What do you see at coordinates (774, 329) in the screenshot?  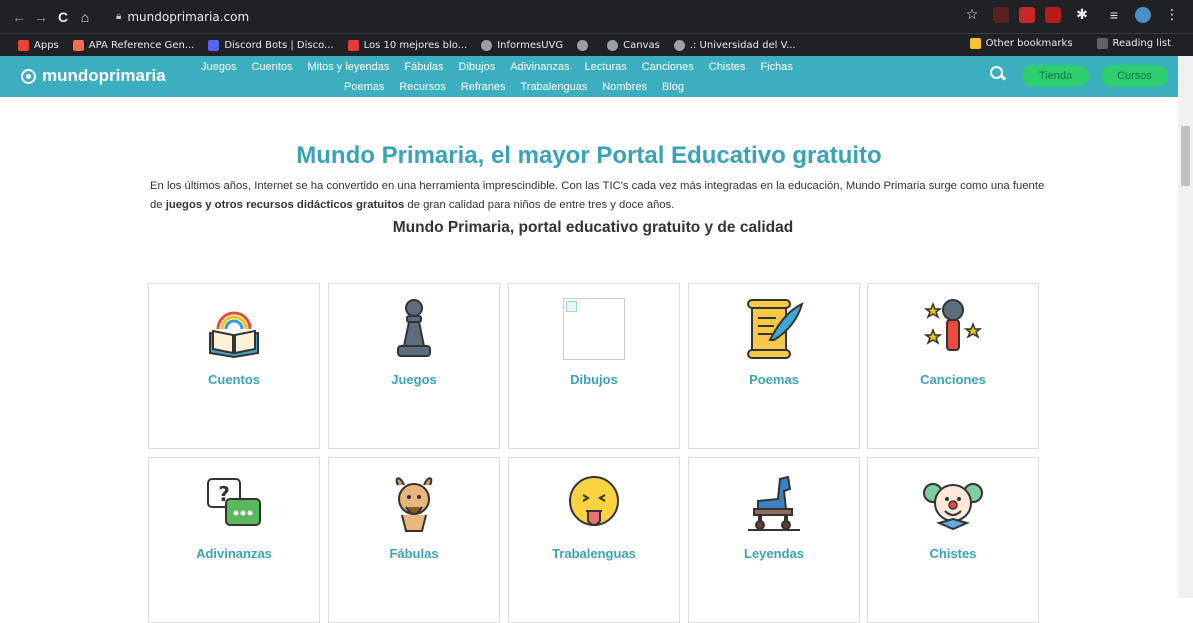 I see `scroll-quill-icon` at bounding box center [774, 329].